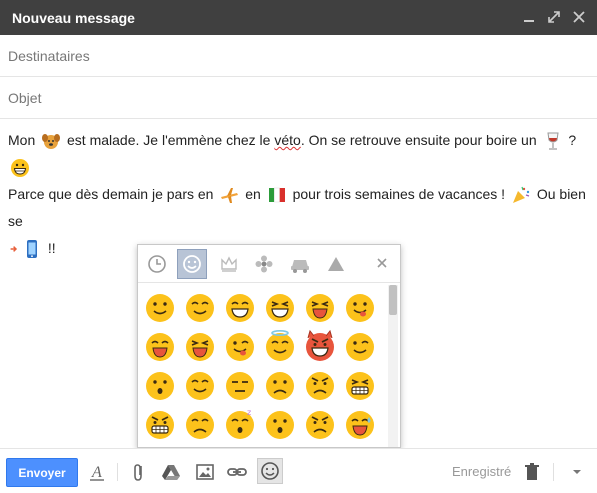 The image size is (597, 493). Describe the element at coordinates (157, 264) in the screenshot. I see `clock-icon` at that location.